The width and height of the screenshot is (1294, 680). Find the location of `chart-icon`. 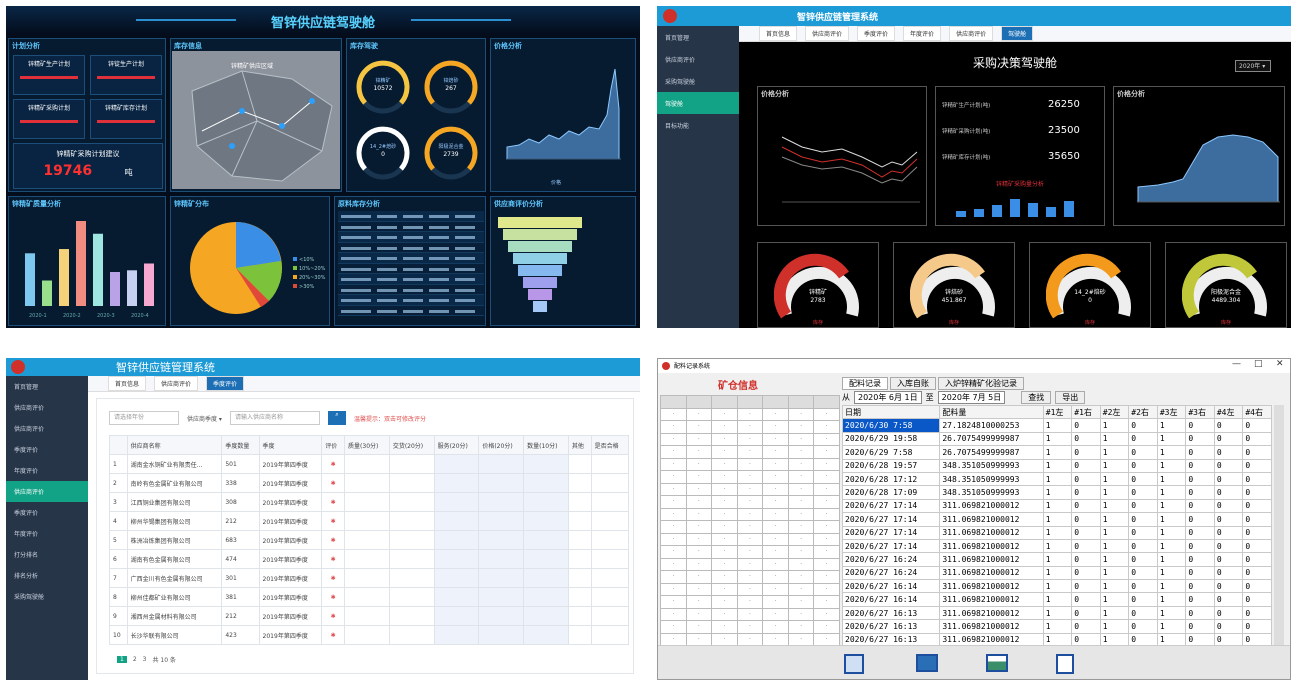

chart-icon is located at coordinates (997, 663).